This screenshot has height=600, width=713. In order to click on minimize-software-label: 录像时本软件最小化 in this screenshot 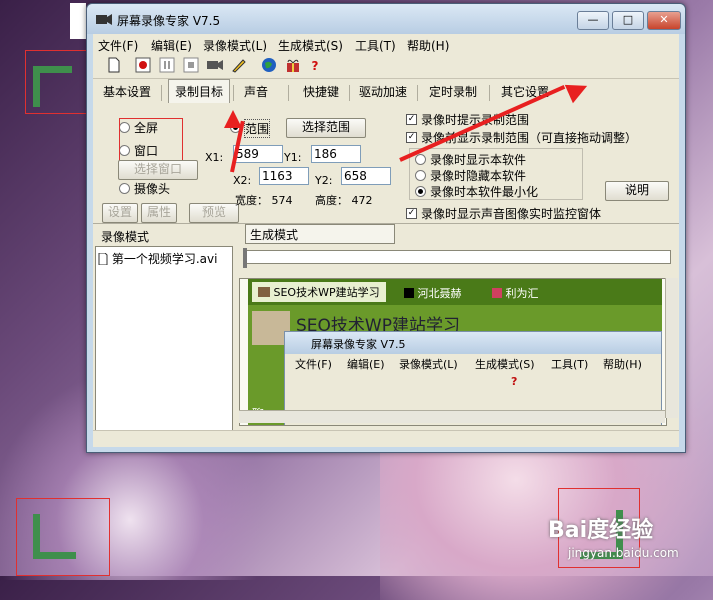, I will do `click(484, 192)`.